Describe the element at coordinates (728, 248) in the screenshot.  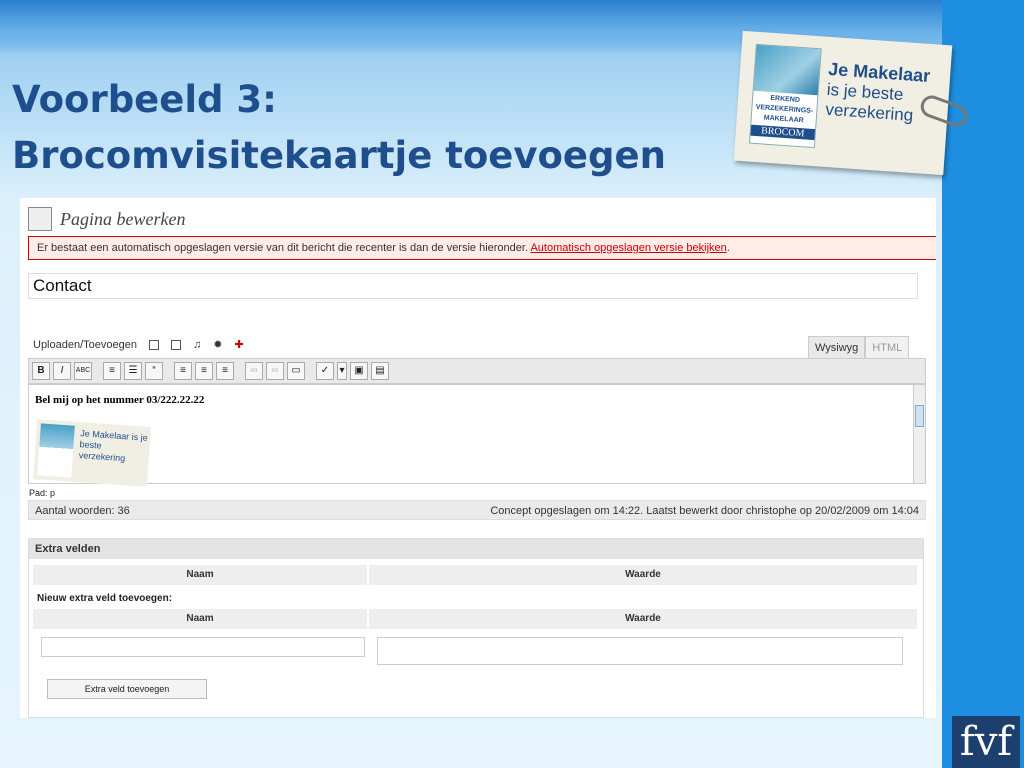
I see `notice-end: .` at that location.